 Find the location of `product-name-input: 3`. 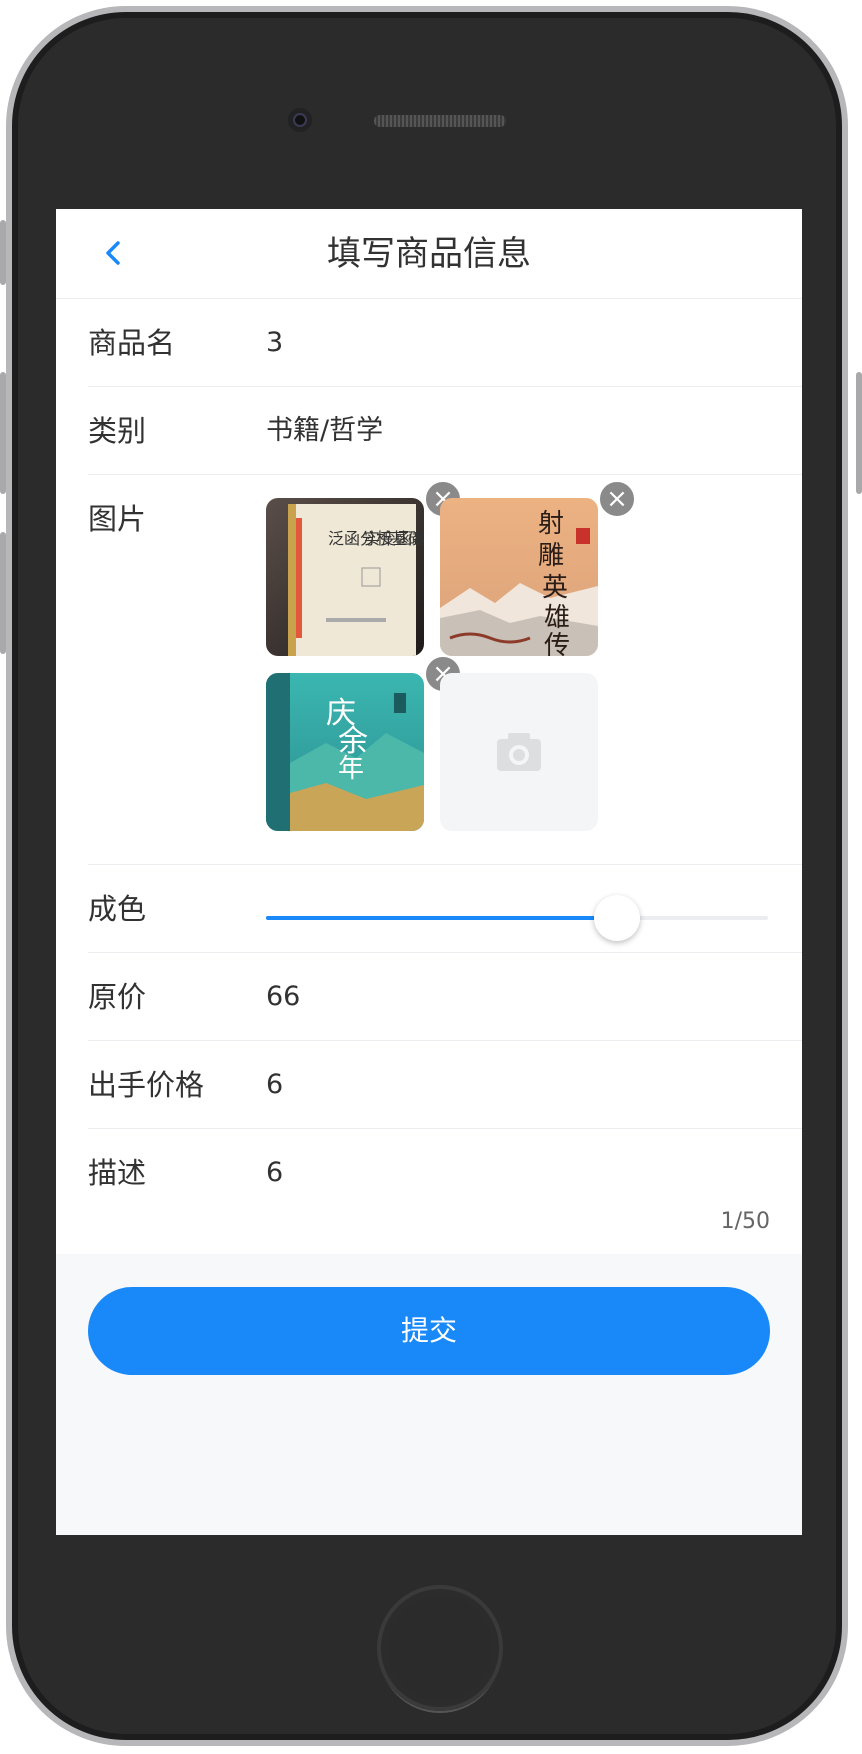

product-name-input: 3 is located at coordinates (274, 343).